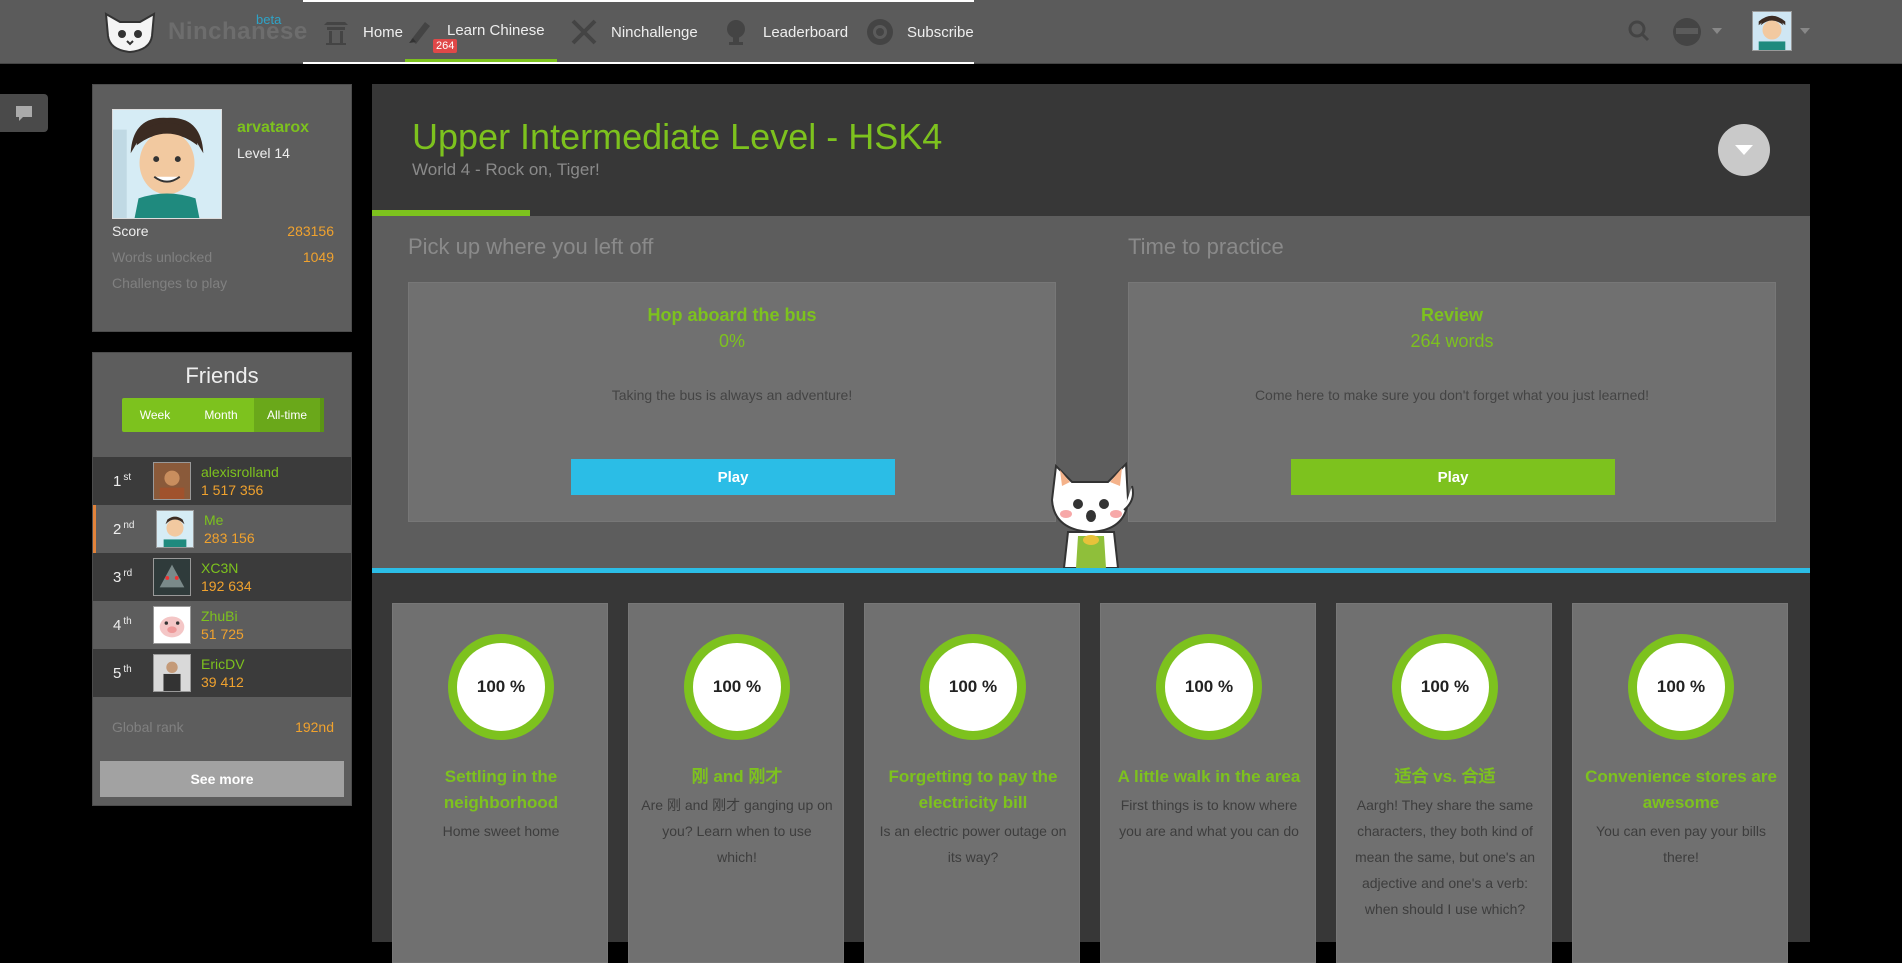 The height and width of the screenshot is (963, 1902). I want to click on profile-avatar, so click(167, 164).